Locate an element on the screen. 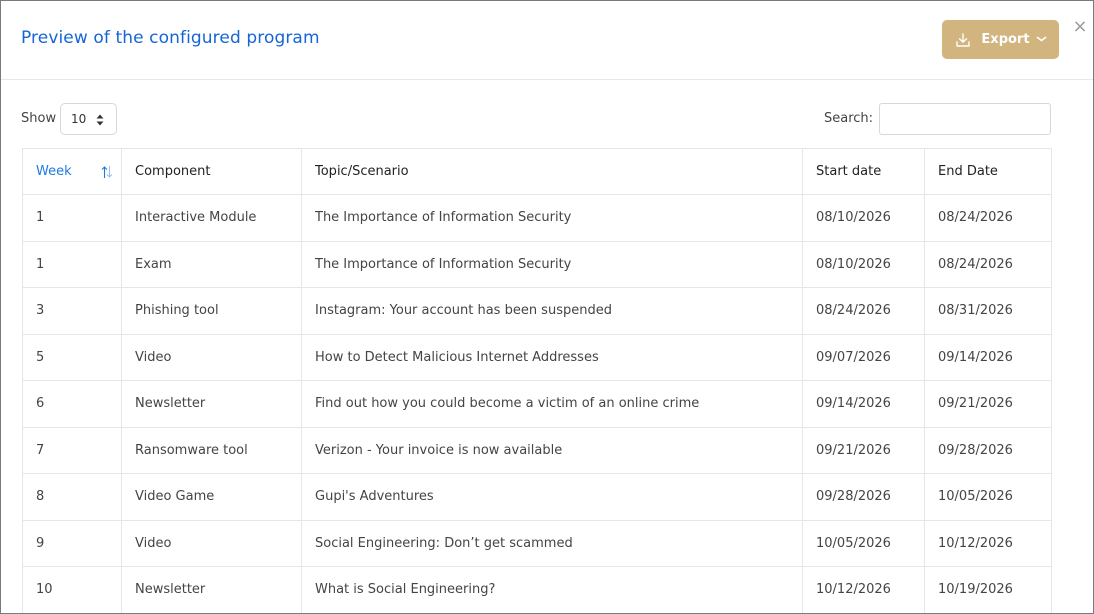  cell-start-date: 10/05/2026 is located at coordinates (863, 543).